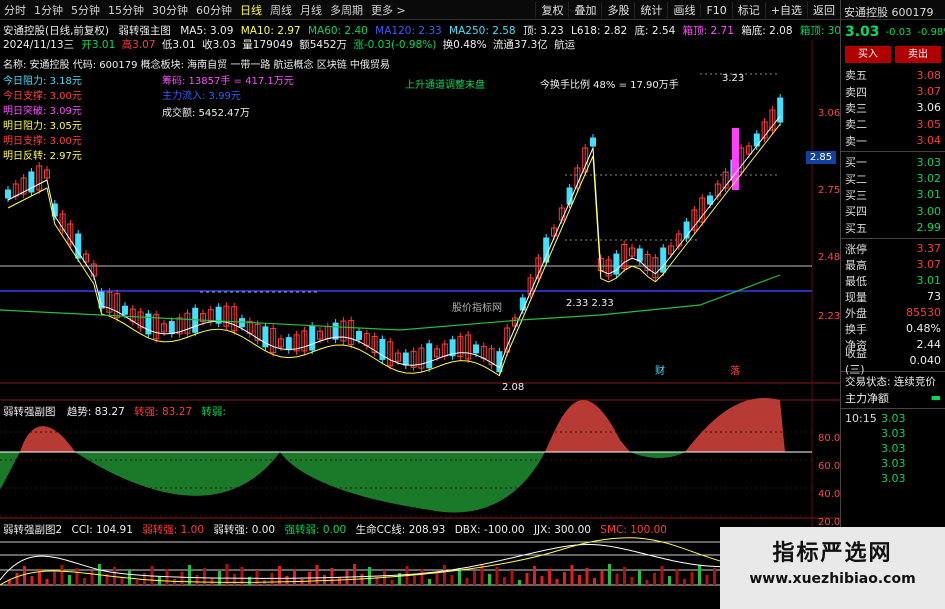 The width and height of the screenshot is (945, 609). Describe the element at coordinates (893, 313) in the screenshot. I see `orderbook-row: 外盘 85530` at that location.